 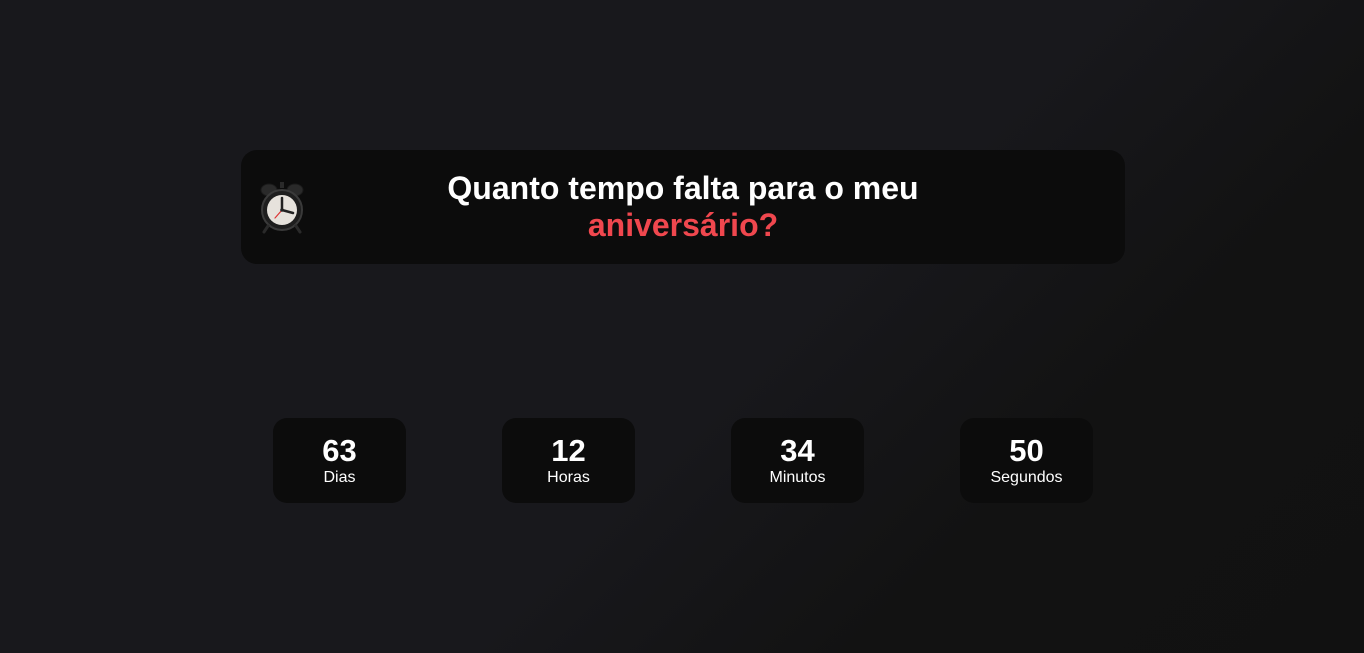 What do you see at coordinates (568, 450) in the screenshot?
I see `hours-value: 12` at bounding box center [568, 450].